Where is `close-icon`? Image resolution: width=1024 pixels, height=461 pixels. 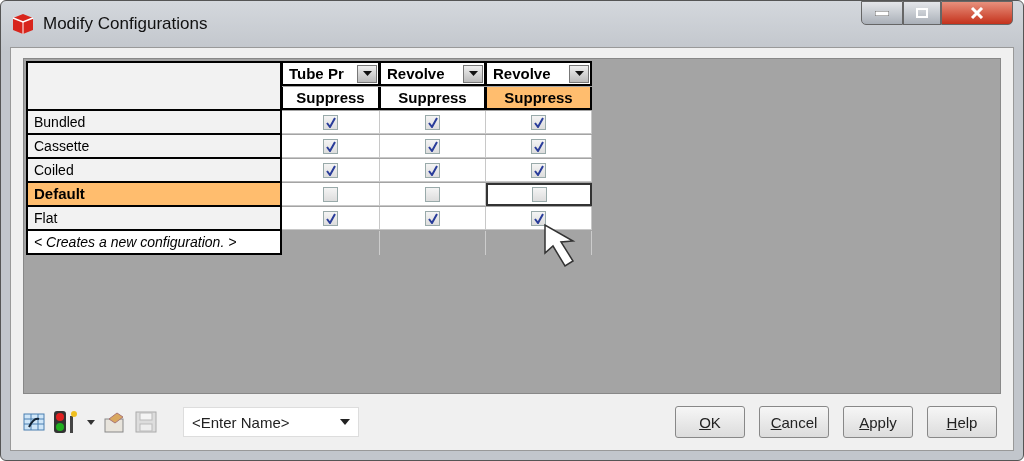
close-icon is located at coordinates (977, 13).